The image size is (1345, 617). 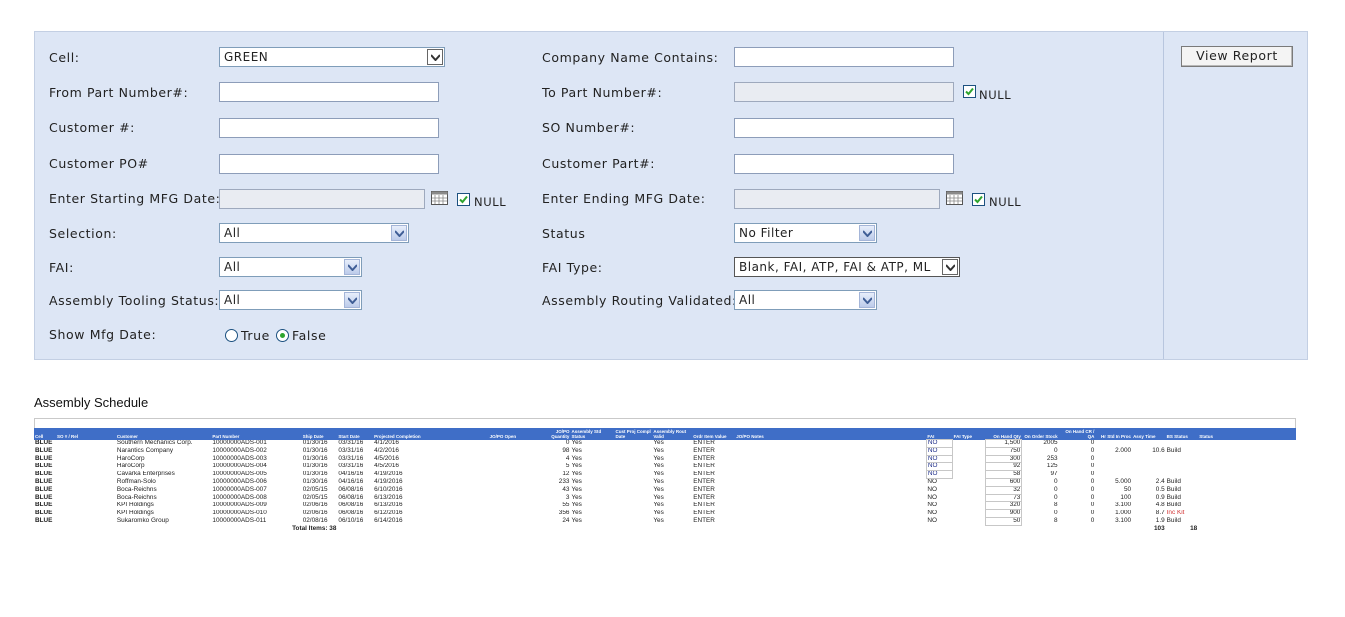 I want to click on fai-type-select: Blank, FAI, ATP, FAI & ATP, ML, so click(x=847, y=267).